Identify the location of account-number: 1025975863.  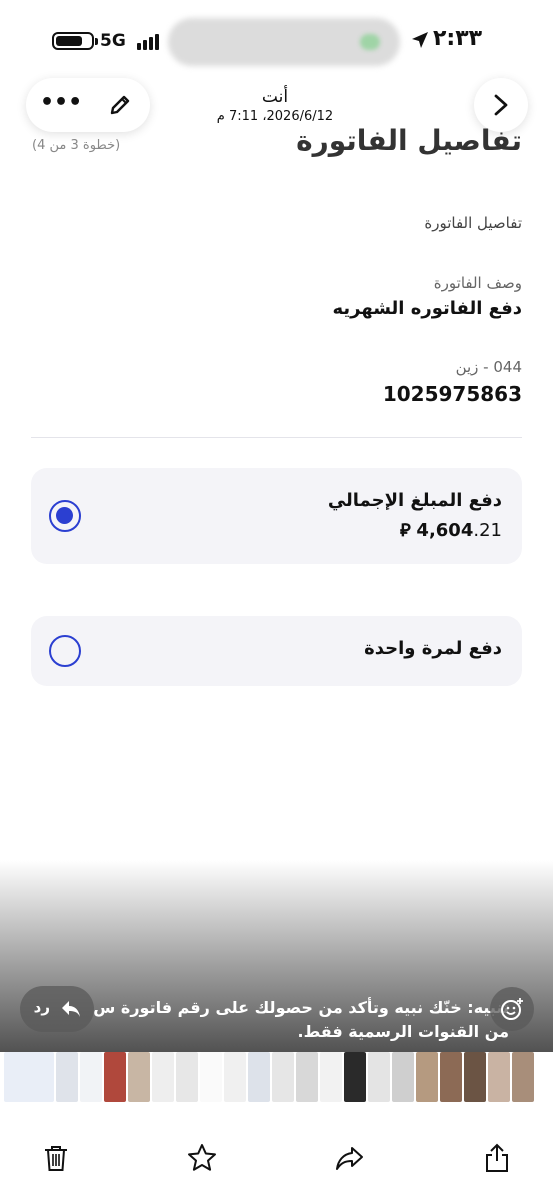
(452, 394).